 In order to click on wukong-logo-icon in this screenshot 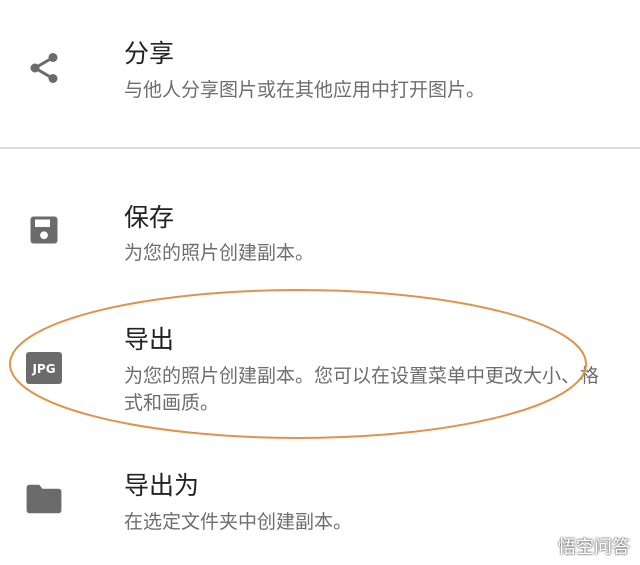, I will do `click(540, 546)`.